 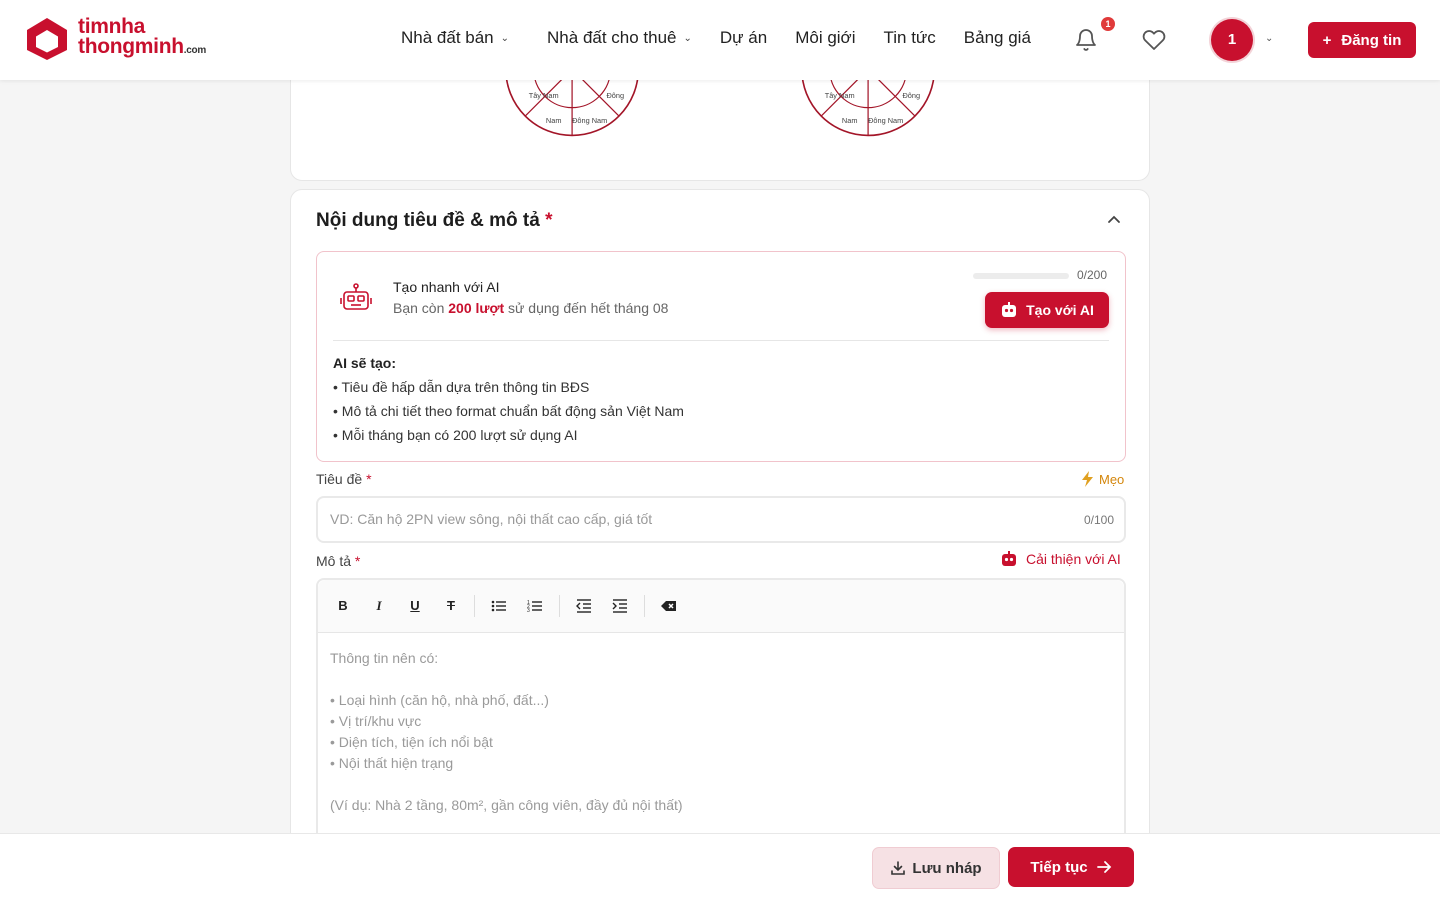 I want to click on bold-icon: B, so click(x=343, y=606).